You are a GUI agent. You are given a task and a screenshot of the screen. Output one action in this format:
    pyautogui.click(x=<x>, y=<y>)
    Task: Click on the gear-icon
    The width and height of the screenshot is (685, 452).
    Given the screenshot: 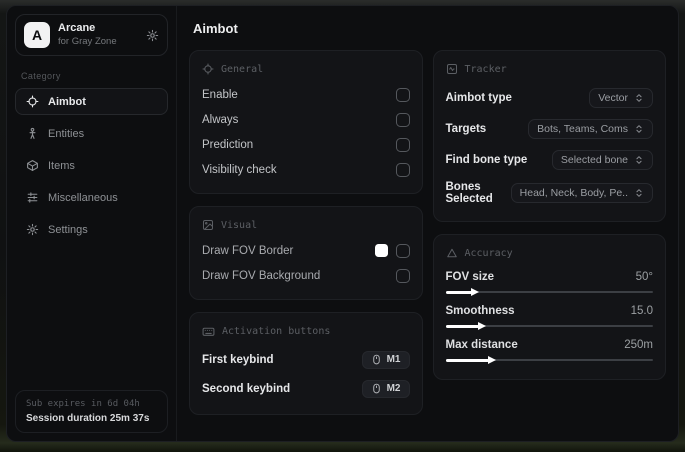 What is the action you would take?
    pyautogui.click(x=32, y=229)
    